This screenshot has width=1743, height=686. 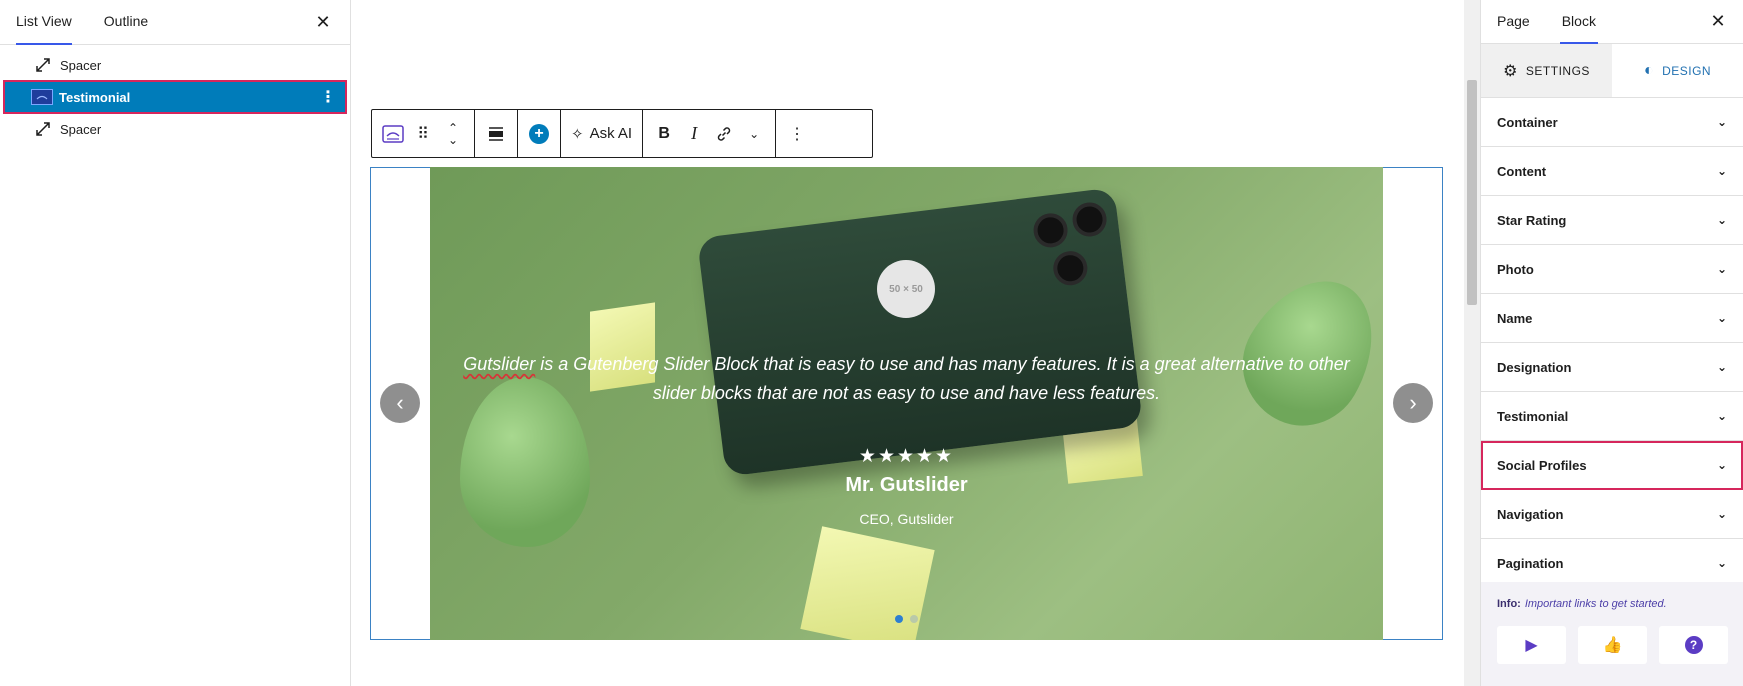 I want to click on thumbs-up-icon: 👍, so click(x=1612, y=645).